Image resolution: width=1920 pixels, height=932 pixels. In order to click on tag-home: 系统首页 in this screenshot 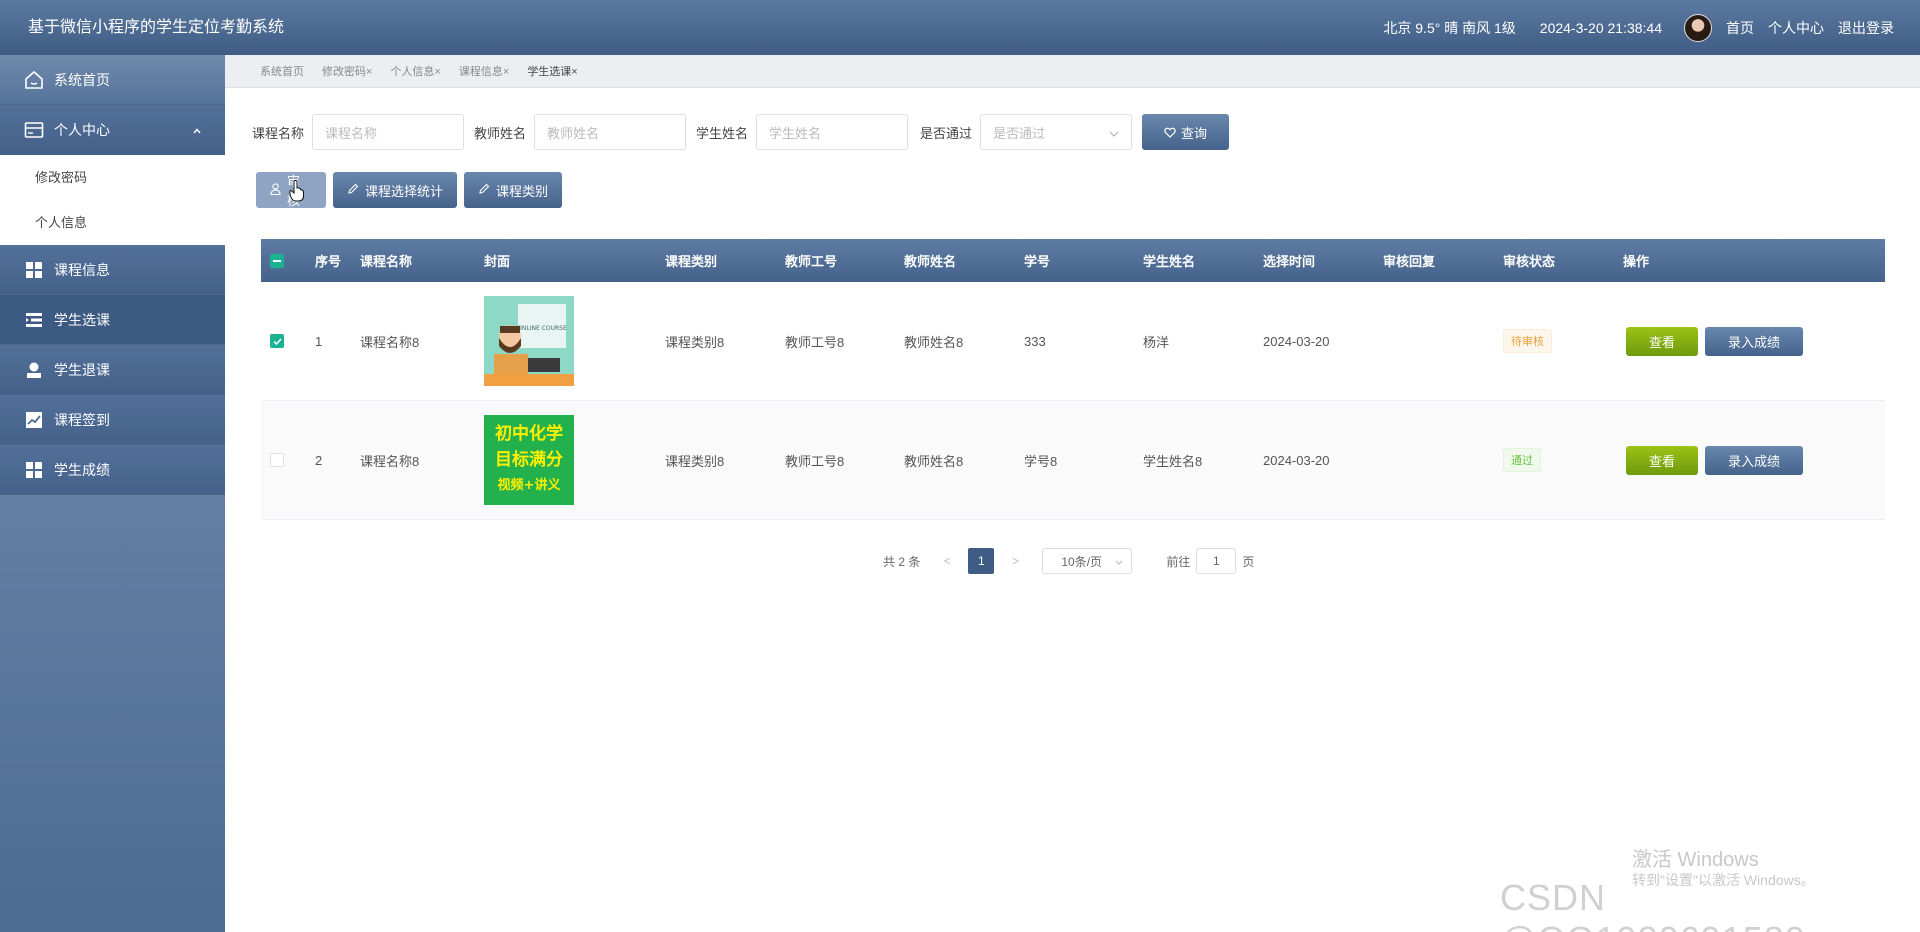, I will do `click(282, 71)`.